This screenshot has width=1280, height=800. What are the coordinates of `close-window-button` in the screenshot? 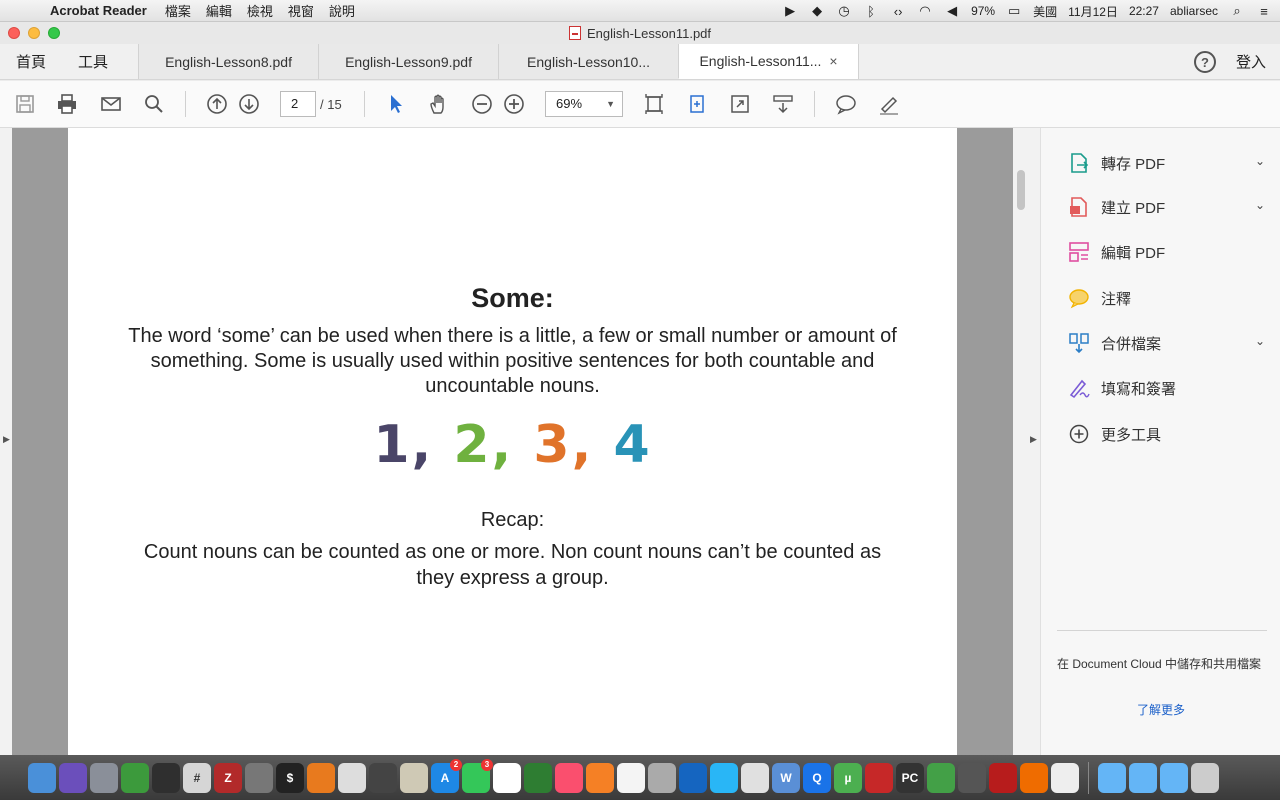 It's located at (14, 33).